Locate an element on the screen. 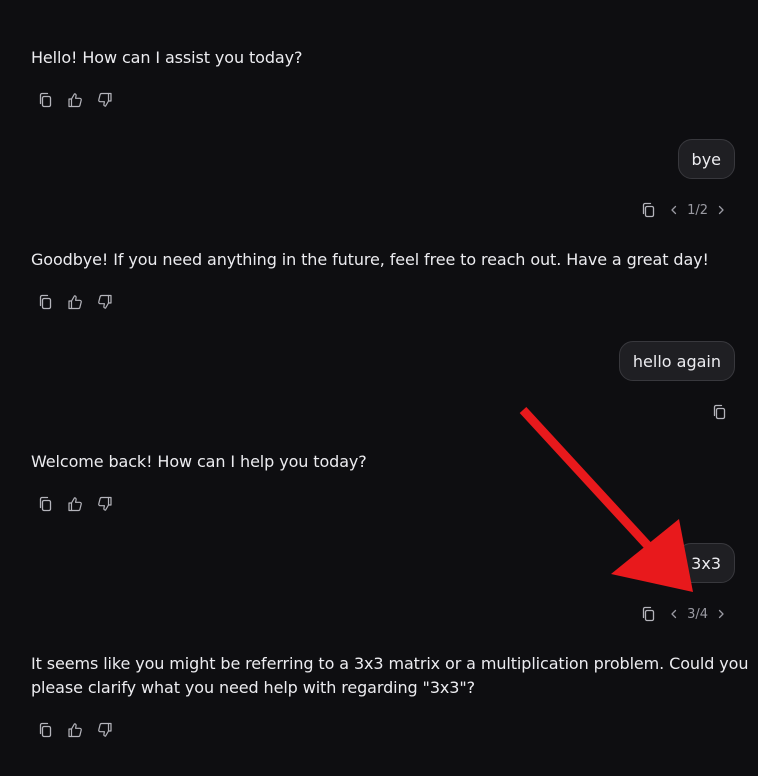 The image size is (758, 776). user-message-3-actions: 3/4 is located at coordinates (683, 614).